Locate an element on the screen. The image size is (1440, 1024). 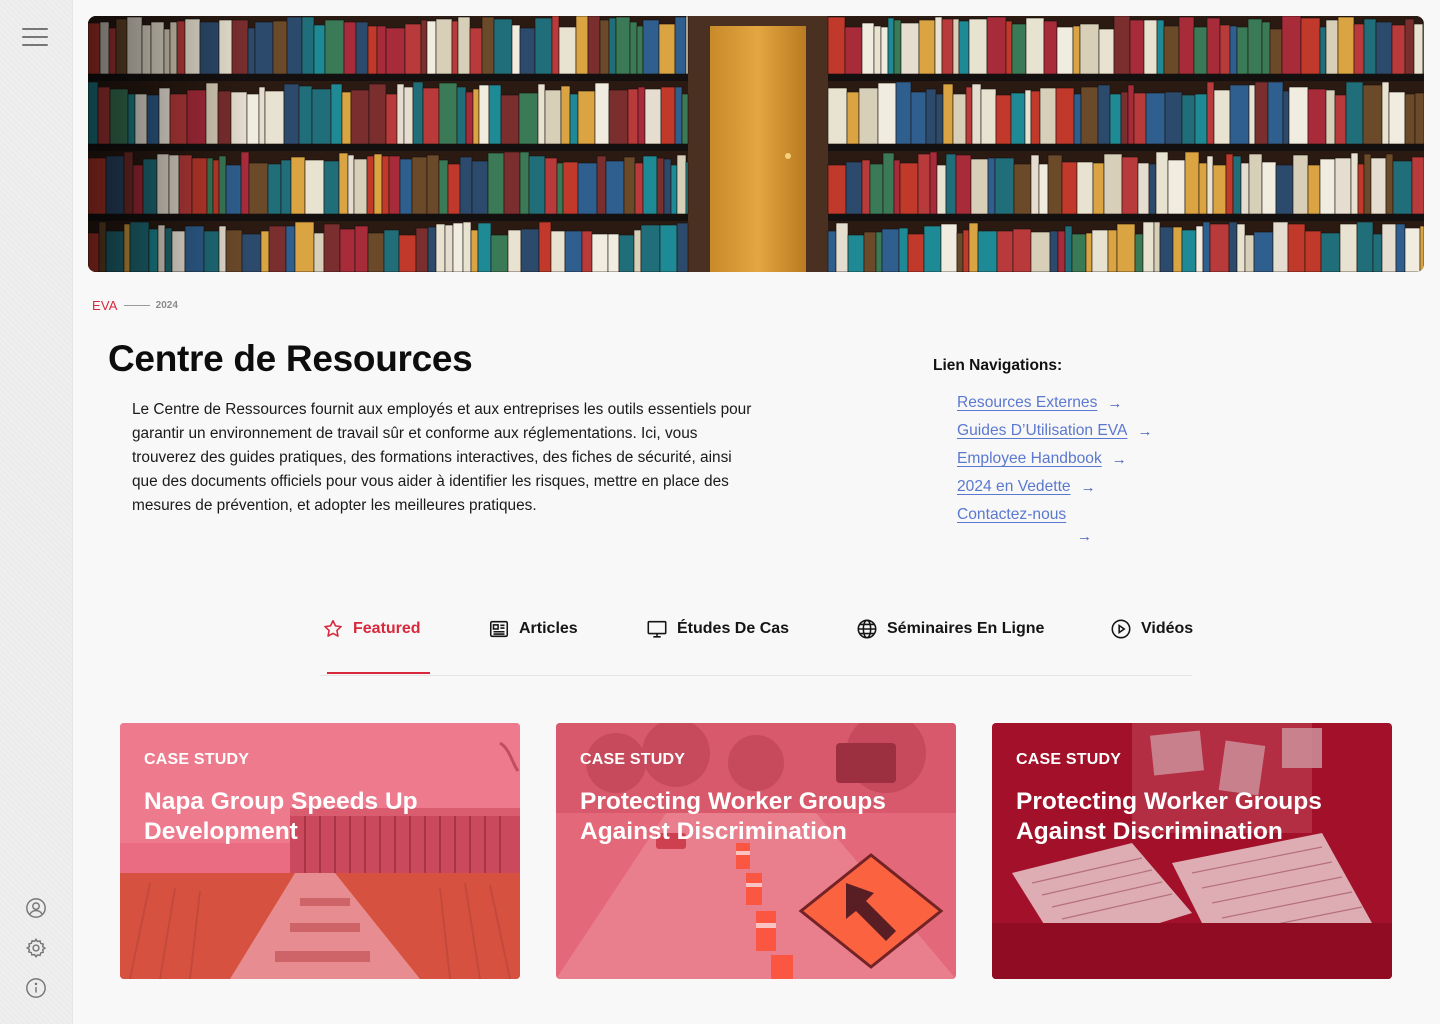
gear-icon is located at coordinates (36, 948).